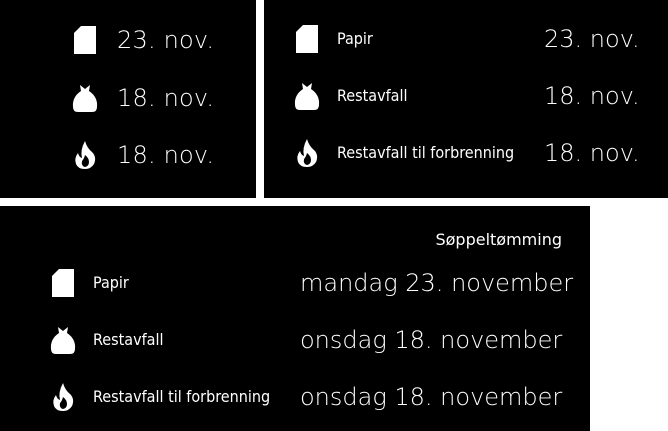 This screenshot has height=431, width=668. What do you see at coordinates (295, 340) in the screenshot?
I see `collection-row-residual: Restavfall onsdag 18. november` at bounding box center [295, 340].